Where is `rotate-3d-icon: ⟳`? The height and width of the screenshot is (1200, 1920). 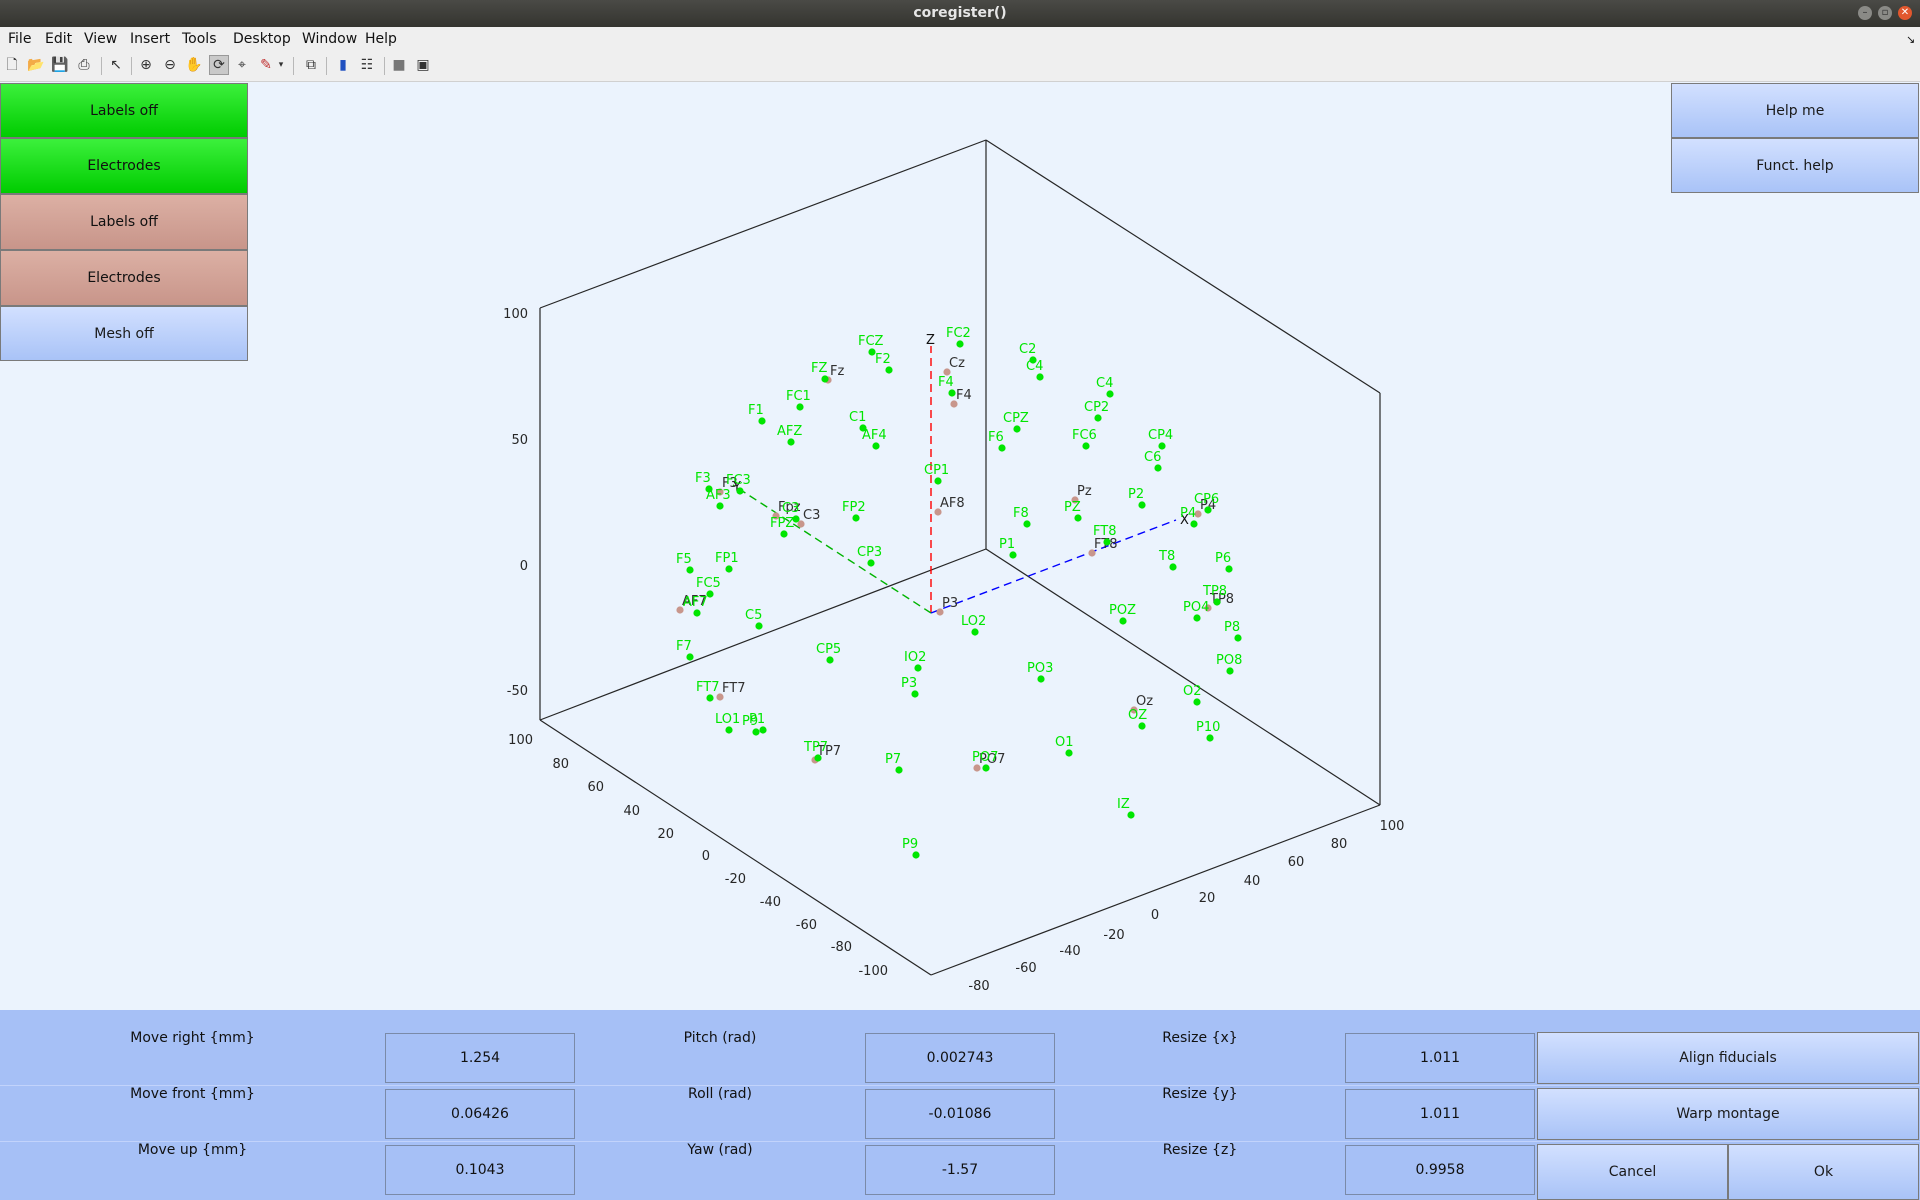
rotate-3d-icon: ⟳ is located at coordinates (219, 65).